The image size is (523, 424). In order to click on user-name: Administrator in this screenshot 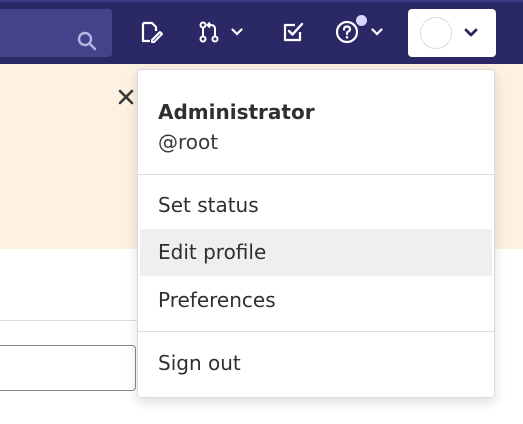, I will do `click(236, 112)`.